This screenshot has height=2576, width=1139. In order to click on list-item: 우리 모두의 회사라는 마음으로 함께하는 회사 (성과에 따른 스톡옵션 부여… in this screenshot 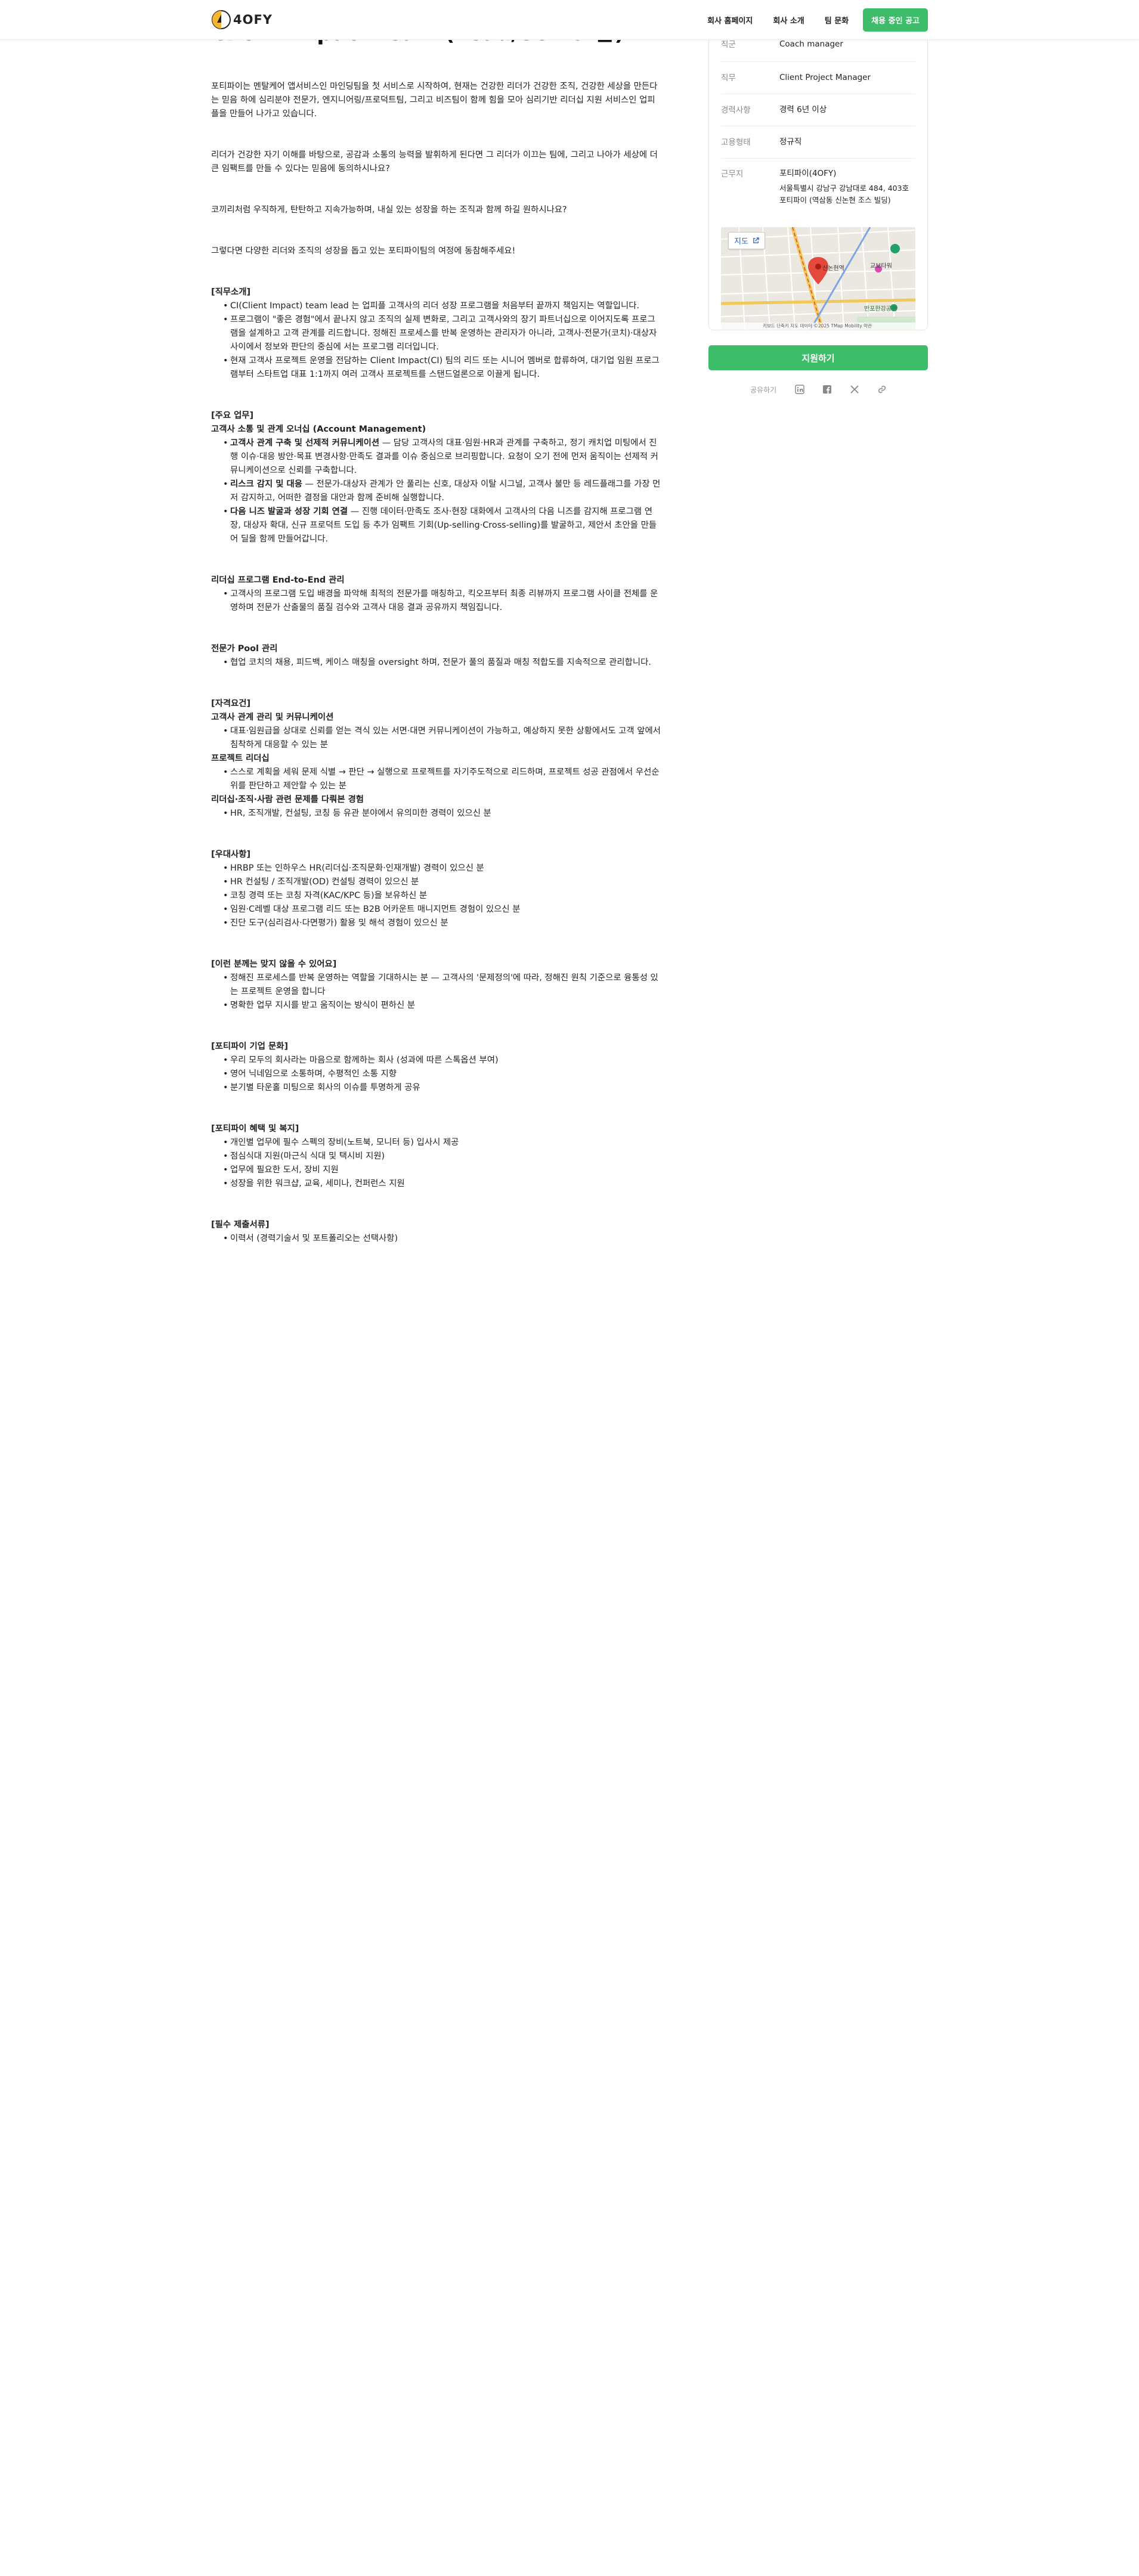, I will do `click(443, 1060)`.